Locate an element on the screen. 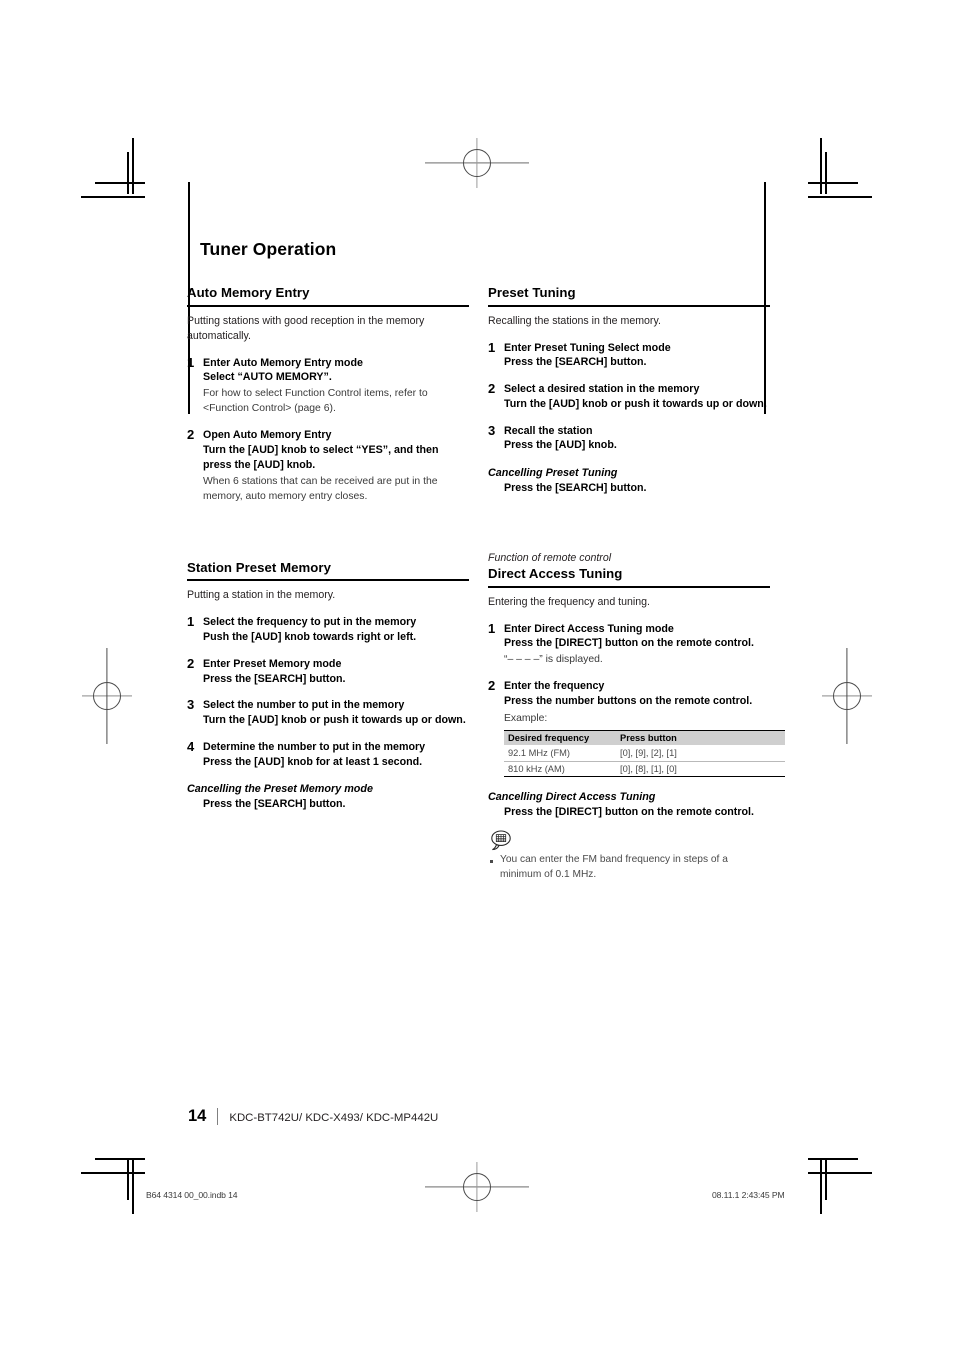  section-intro: Putting a station in the memory. is located at coordinates (261, 595).